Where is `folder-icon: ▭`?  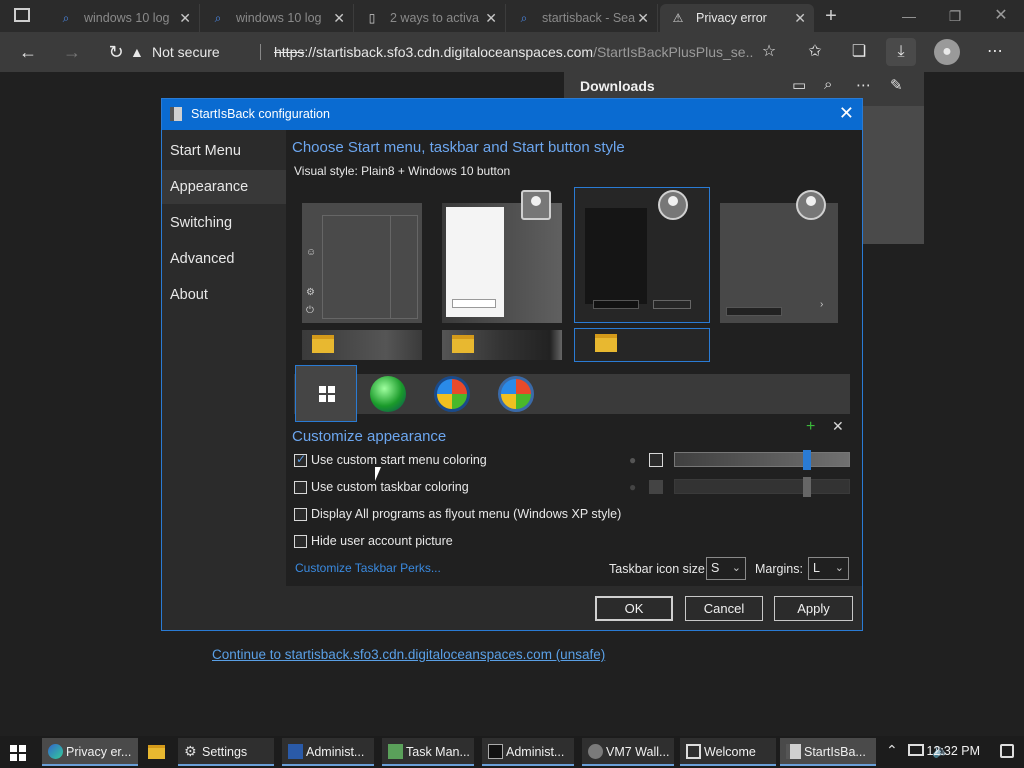 folder-icon: ▭ is located at coordinates (799, 85).